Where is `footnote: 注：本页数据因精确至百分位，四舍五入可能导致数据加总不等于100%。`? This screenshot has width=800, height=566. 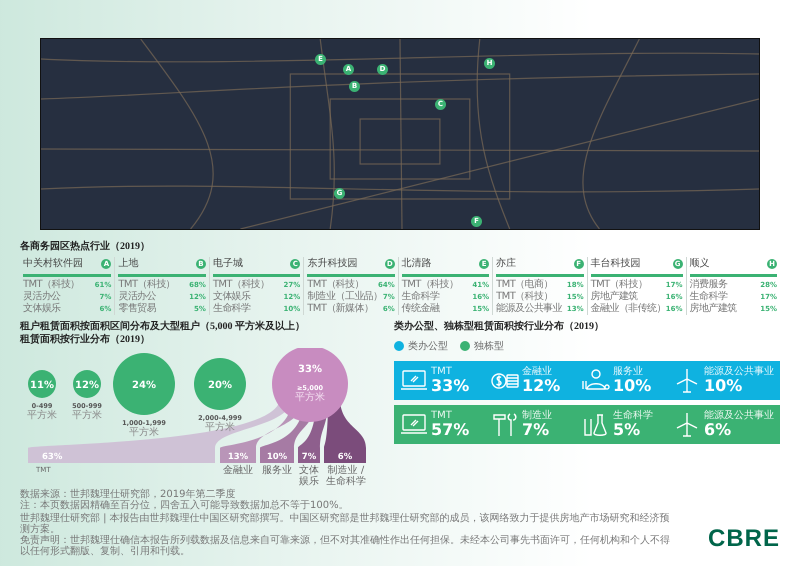 footnote: 注：本页数据因精确至百分位，四舍五入可能导致数据加总不等于100%。 is located at coordinates (185, 505).